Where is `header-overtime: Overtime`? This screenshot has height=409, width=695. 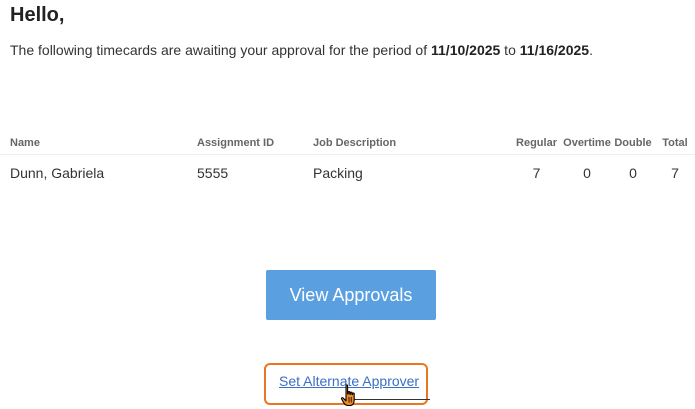
header-overtime: Overtime is located at coordinates (587, 143).